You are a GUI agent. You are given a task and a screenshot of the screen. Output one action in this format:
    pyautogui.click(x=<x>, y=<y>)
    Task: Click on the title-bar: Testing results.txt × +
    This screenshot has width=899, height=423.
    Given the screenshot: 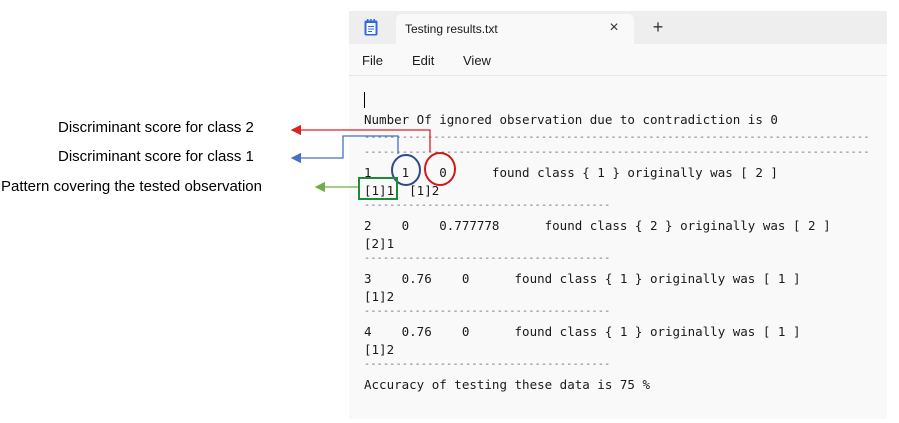 What is the action you would take?
    pyautogui.click(x=618, y=27)
    